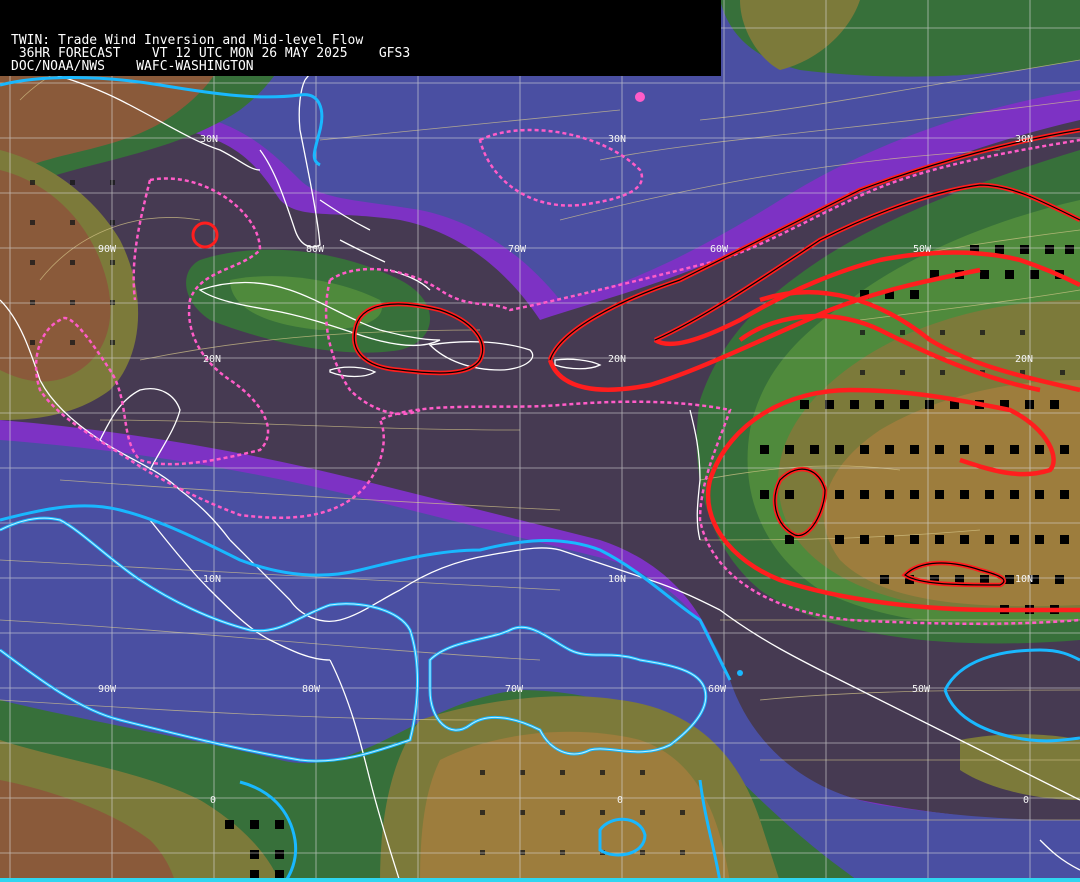 This screenshot has width=1080, height=882. I want to click on agency-line: DOC/NOAA/NWS WAFC-WASHINGTON, so click(132, 66).